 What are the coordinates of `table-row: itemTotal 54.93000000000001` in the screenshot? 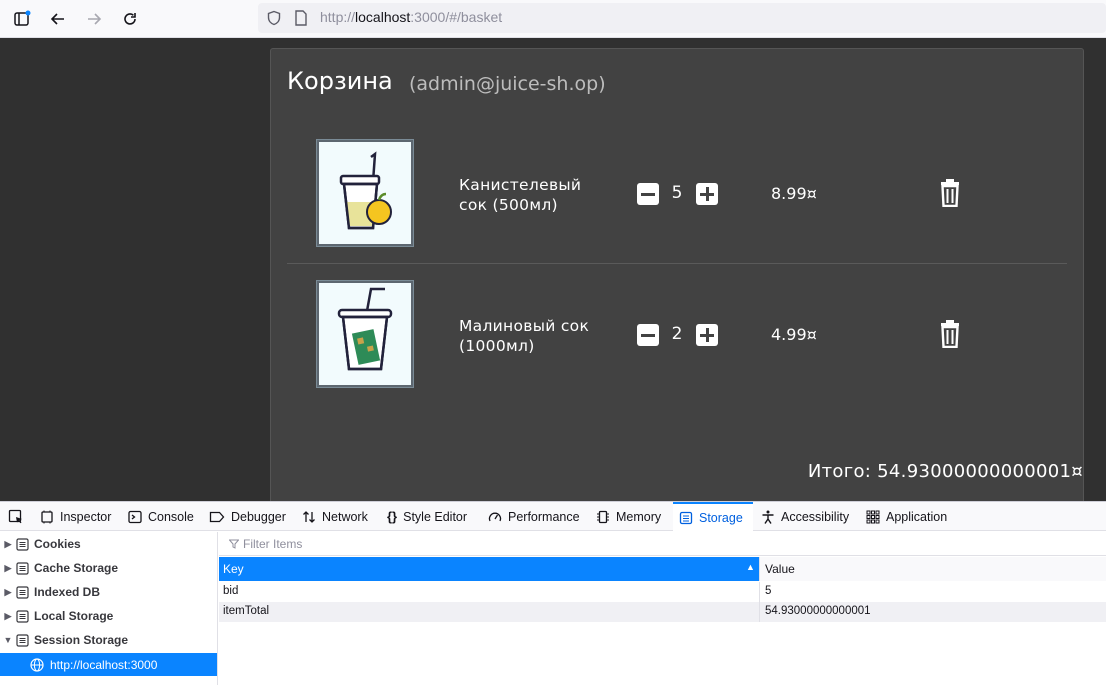 It's located at (662, 612).